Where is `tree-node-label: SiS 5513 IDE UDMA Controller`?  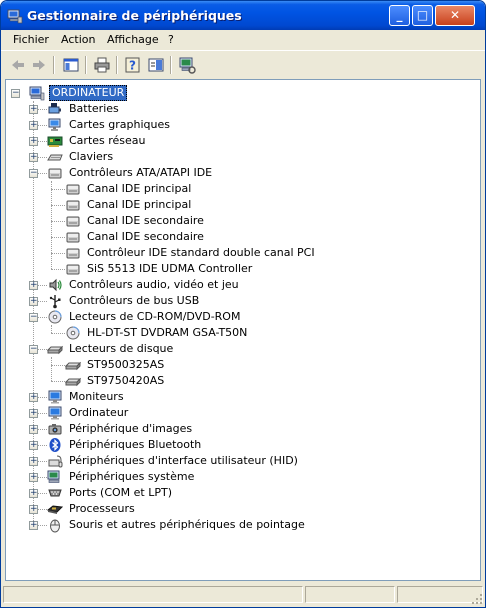
tree-node-label: SiS 5513 IDE UDMA Controller is located at coordinates (170, 268).